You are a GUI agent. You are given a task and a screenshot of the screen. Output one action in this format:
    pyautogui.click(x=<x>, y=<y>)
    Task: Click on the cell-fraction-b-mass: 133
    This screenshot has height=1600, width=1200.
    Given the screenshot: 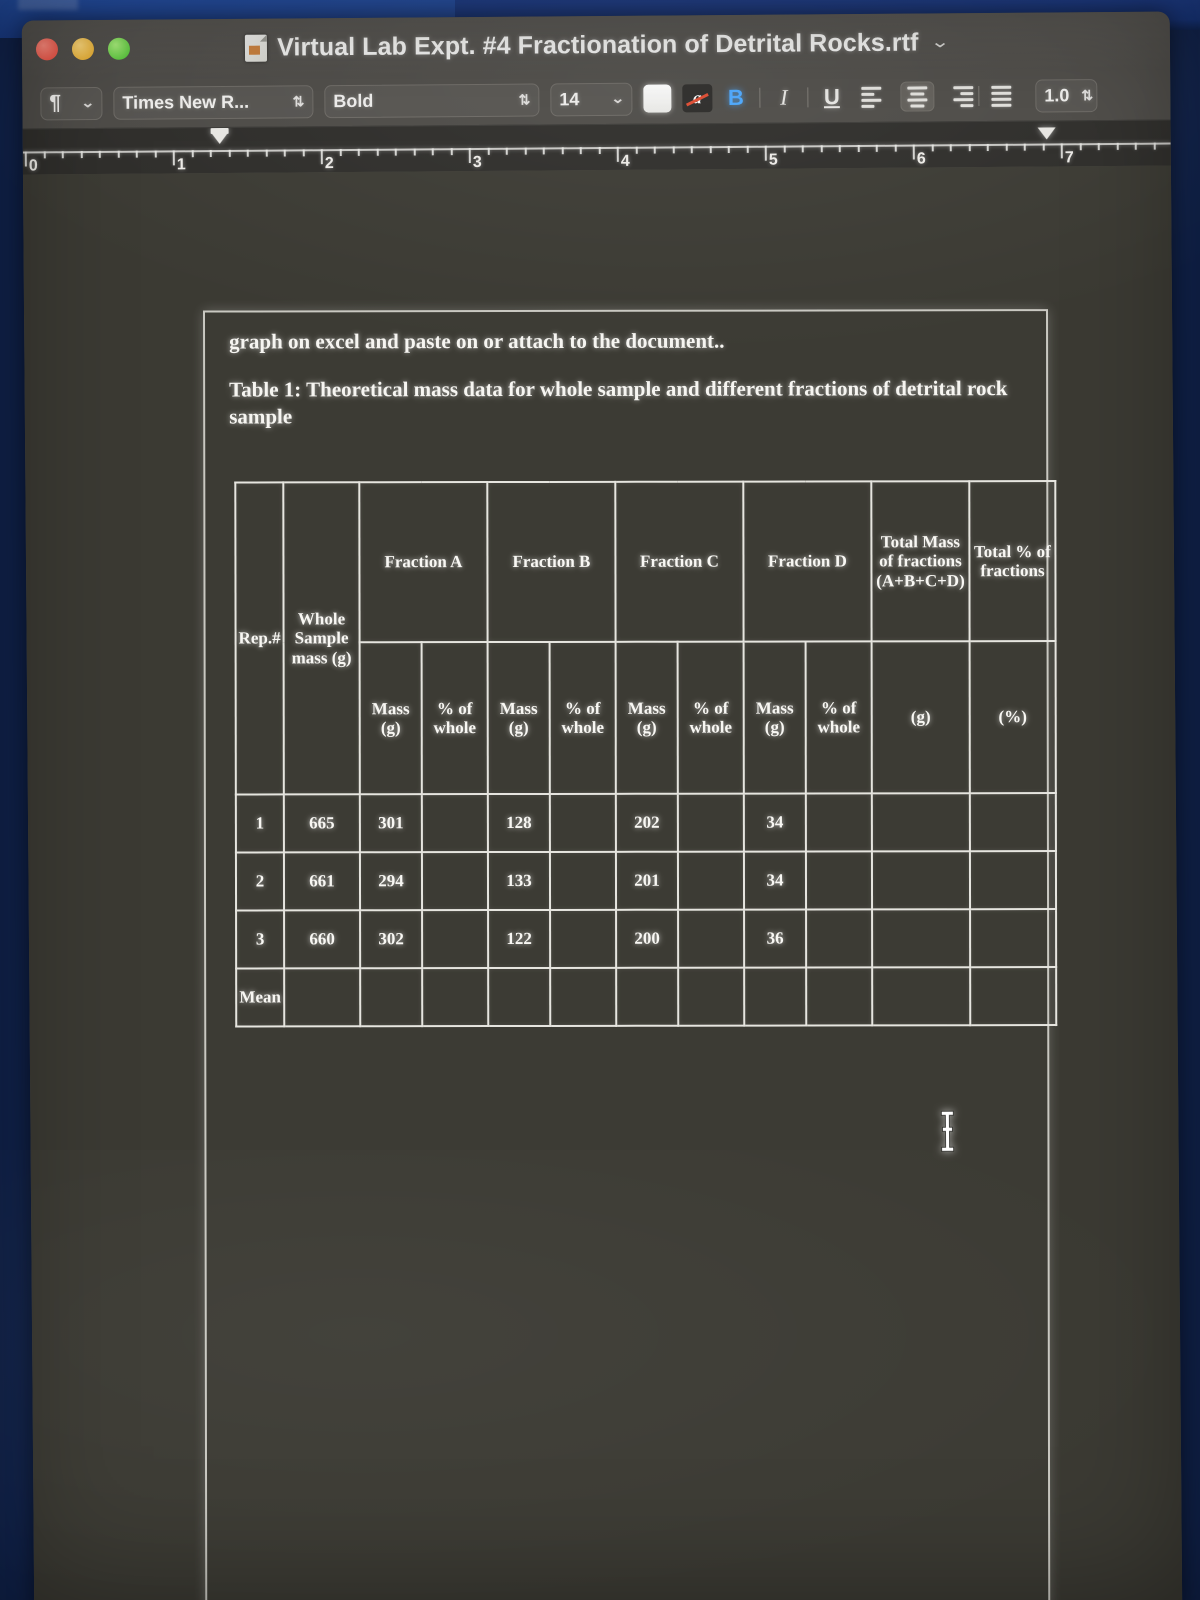 What is the action you would take?
    pyautogui.click(x=519, y=881)
    